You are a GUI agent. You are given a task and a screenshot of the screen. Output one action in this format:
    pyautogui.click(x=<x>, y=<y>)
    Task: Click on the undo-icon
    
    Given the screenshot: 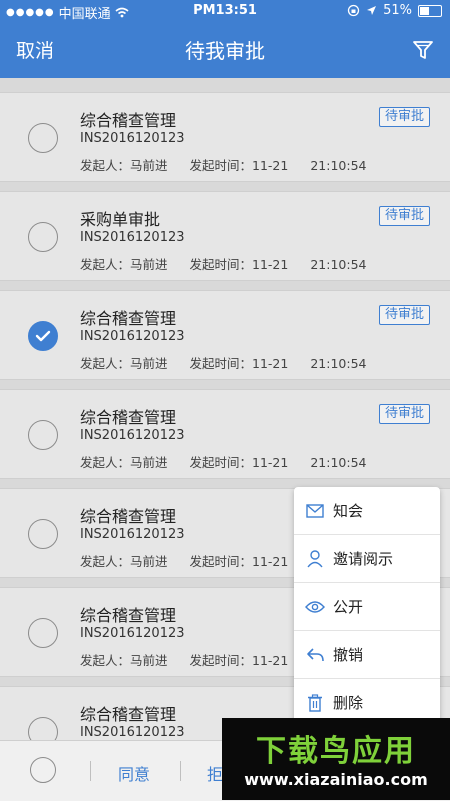 What is the action you would take?
    pyautogui.click(x=315, y=655)
    